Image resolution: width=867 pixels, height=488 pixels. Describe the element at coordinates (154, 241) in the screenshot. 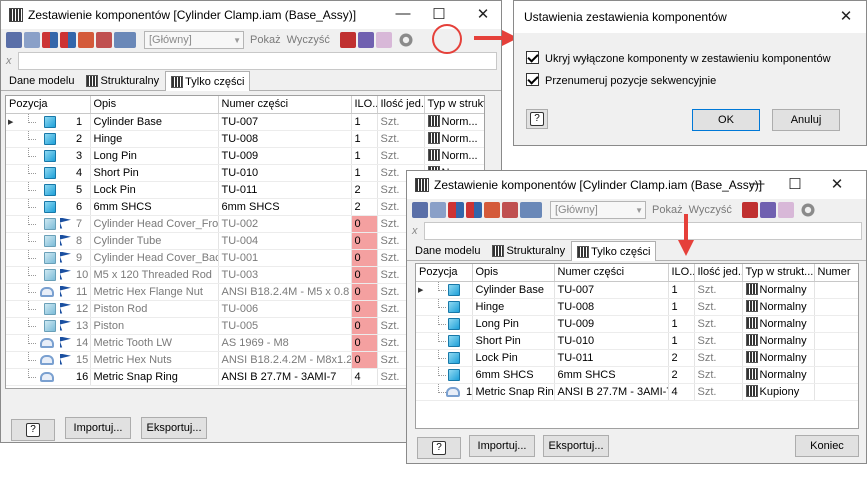

I see `description-cell: Cylinder Tube` at that location.